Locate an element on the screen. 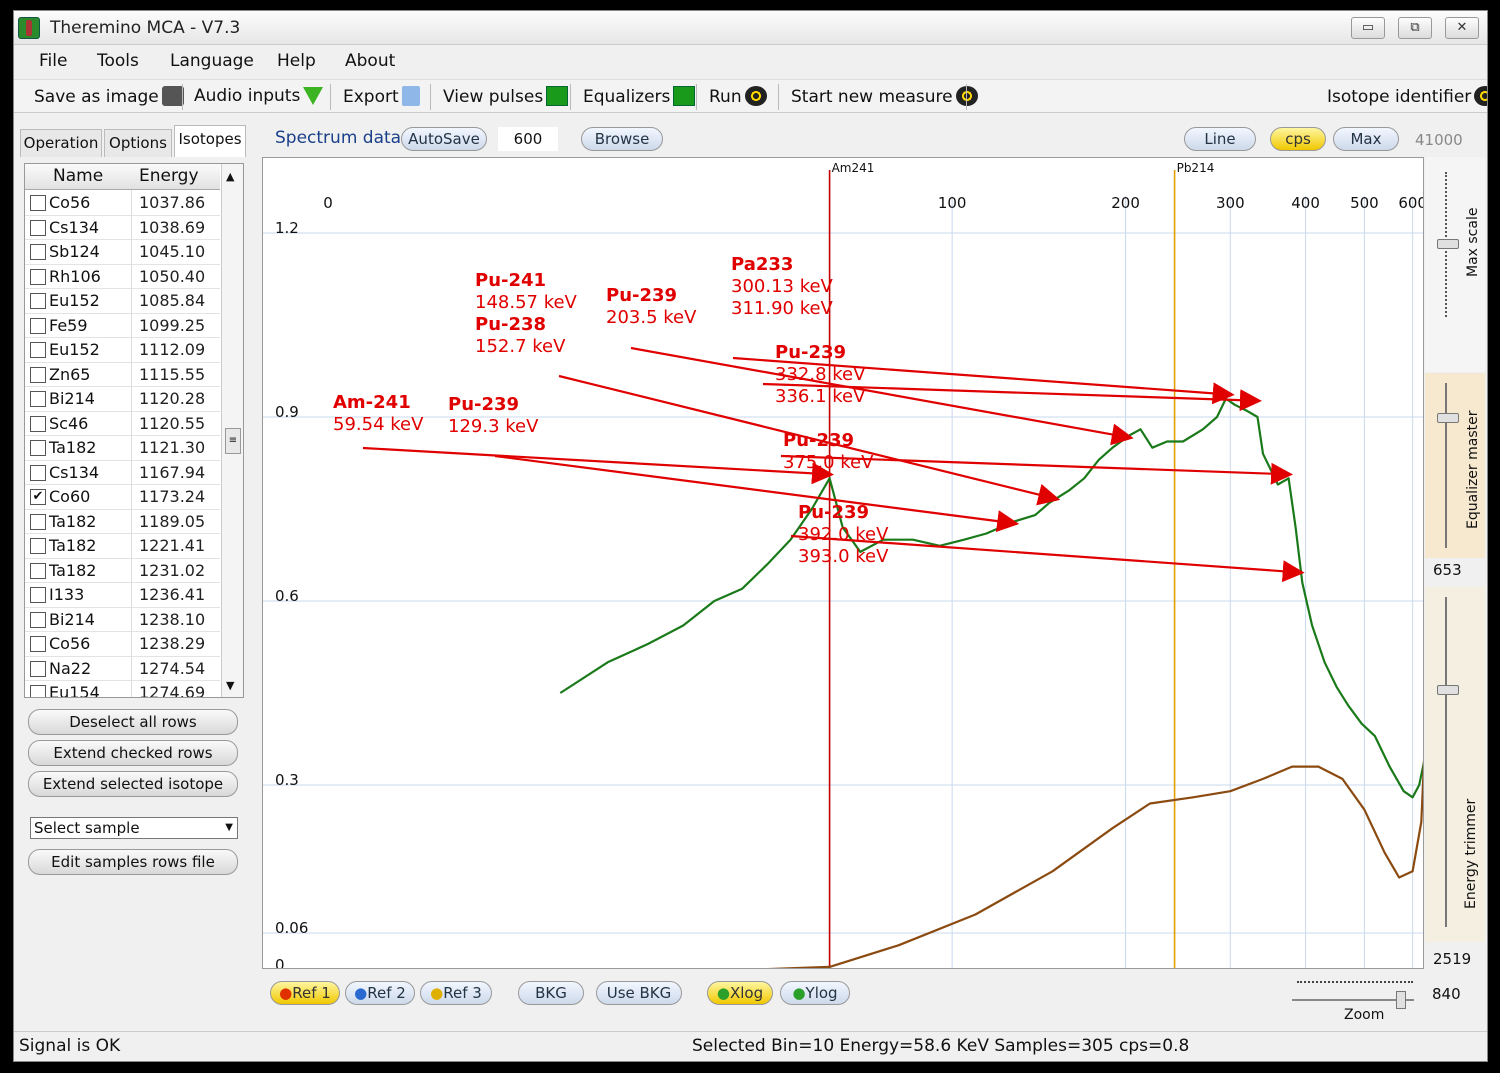  isotope-identifier-button: Isotope identifier is located at coordinates (1407, 96).